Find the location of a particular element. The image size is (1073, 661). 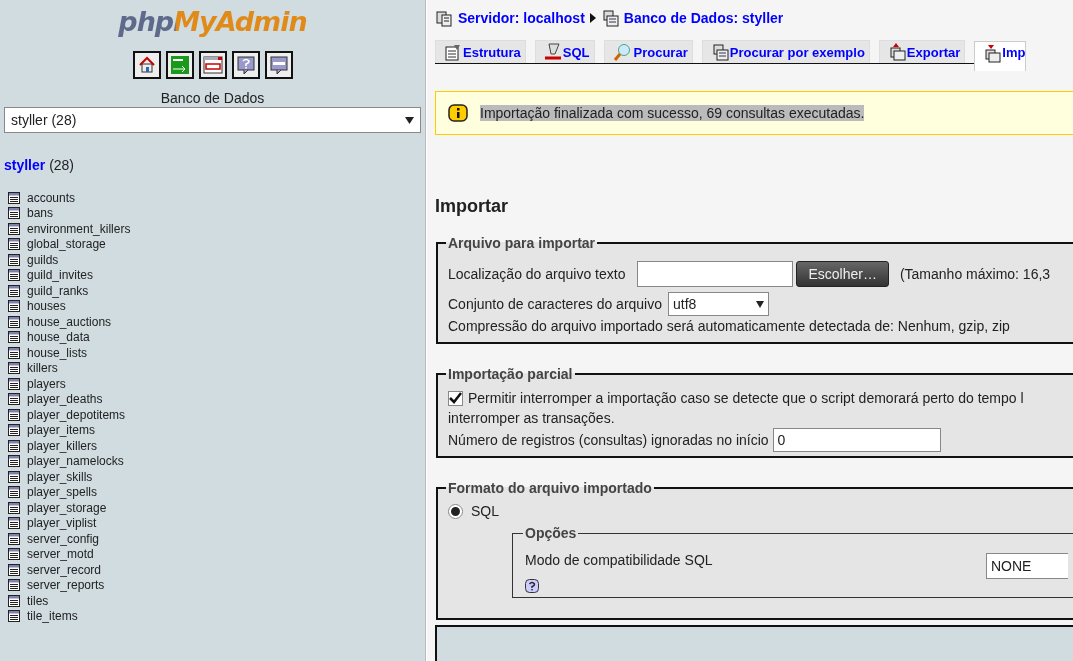

table-link: player_depotitems is located at coordinates (76, 414).